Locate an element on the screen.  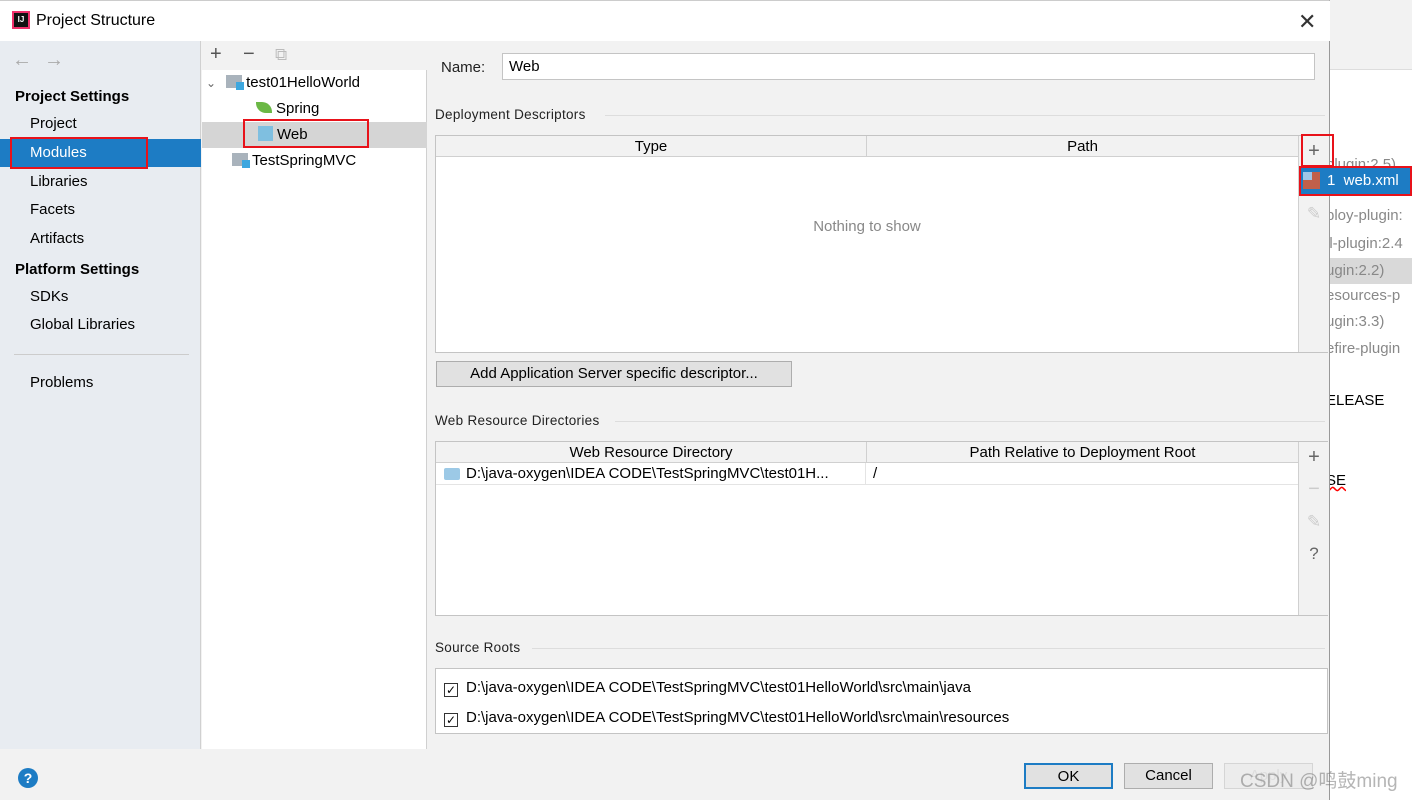
copy-icon: ⧉ is located at coordinates (281, 55).